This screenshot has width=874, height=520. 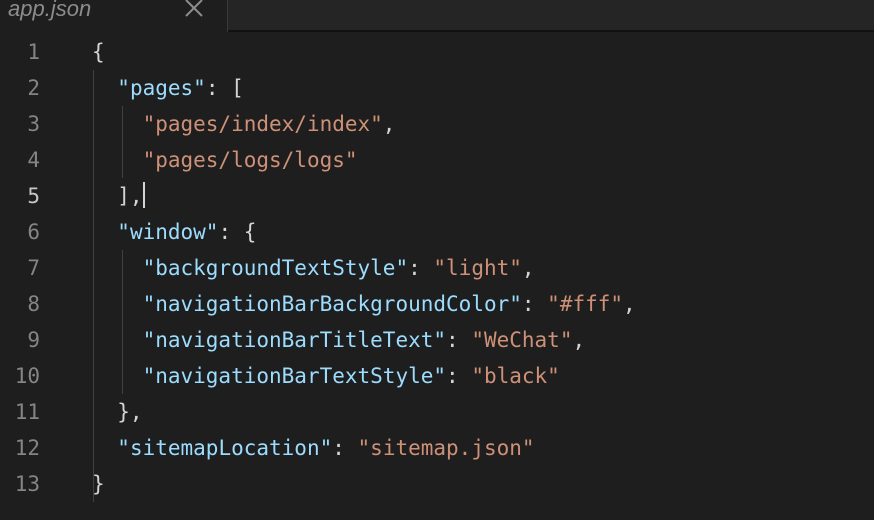 I want to click on json-punctuation: : {, so click(x=237, y=232).